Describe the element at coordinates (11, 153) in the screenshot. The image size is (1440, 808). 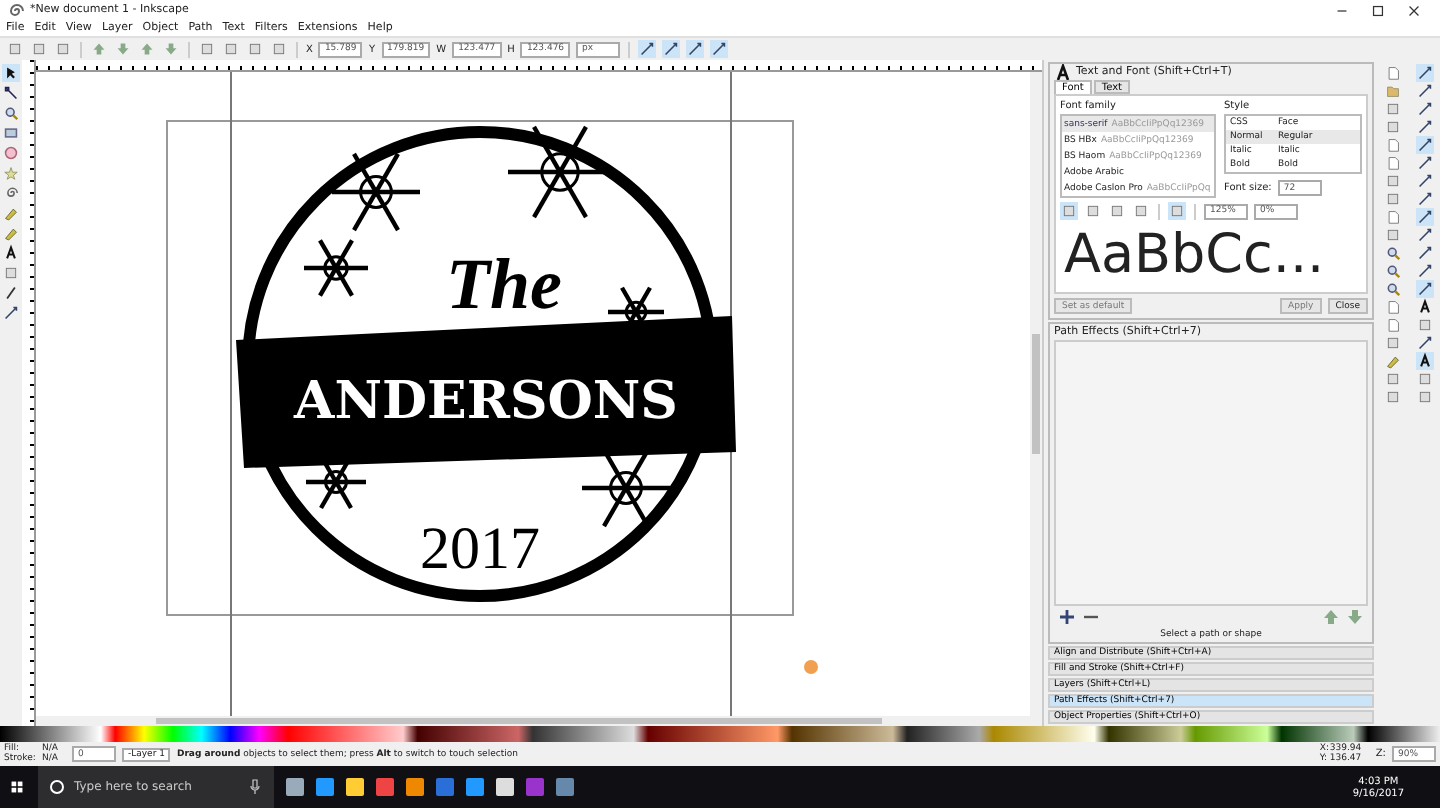
I see `ellipse-icon` at that location.